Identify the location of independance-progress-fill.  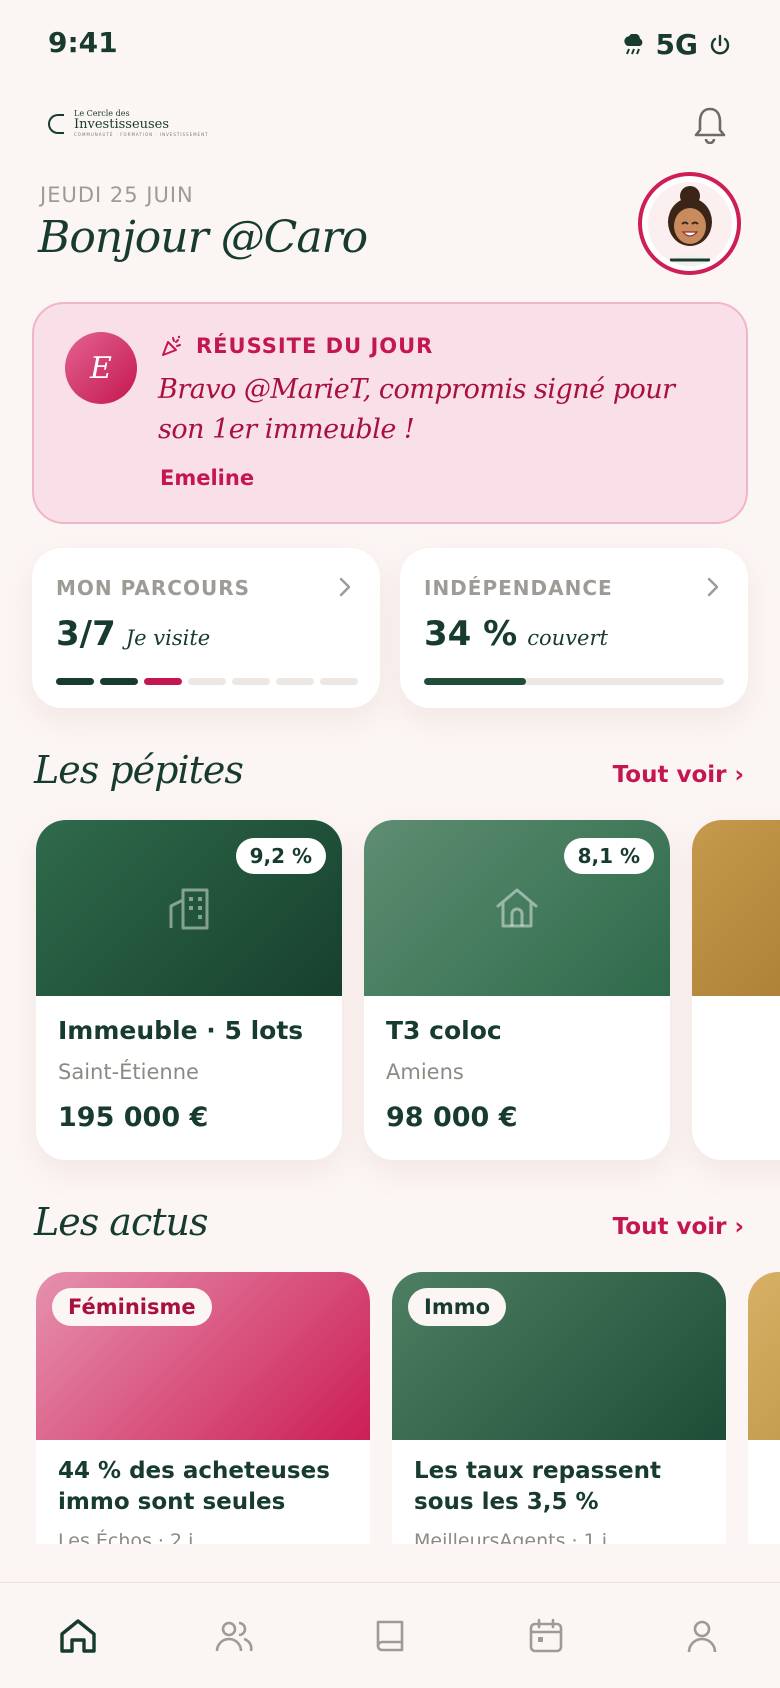
(475, 681).